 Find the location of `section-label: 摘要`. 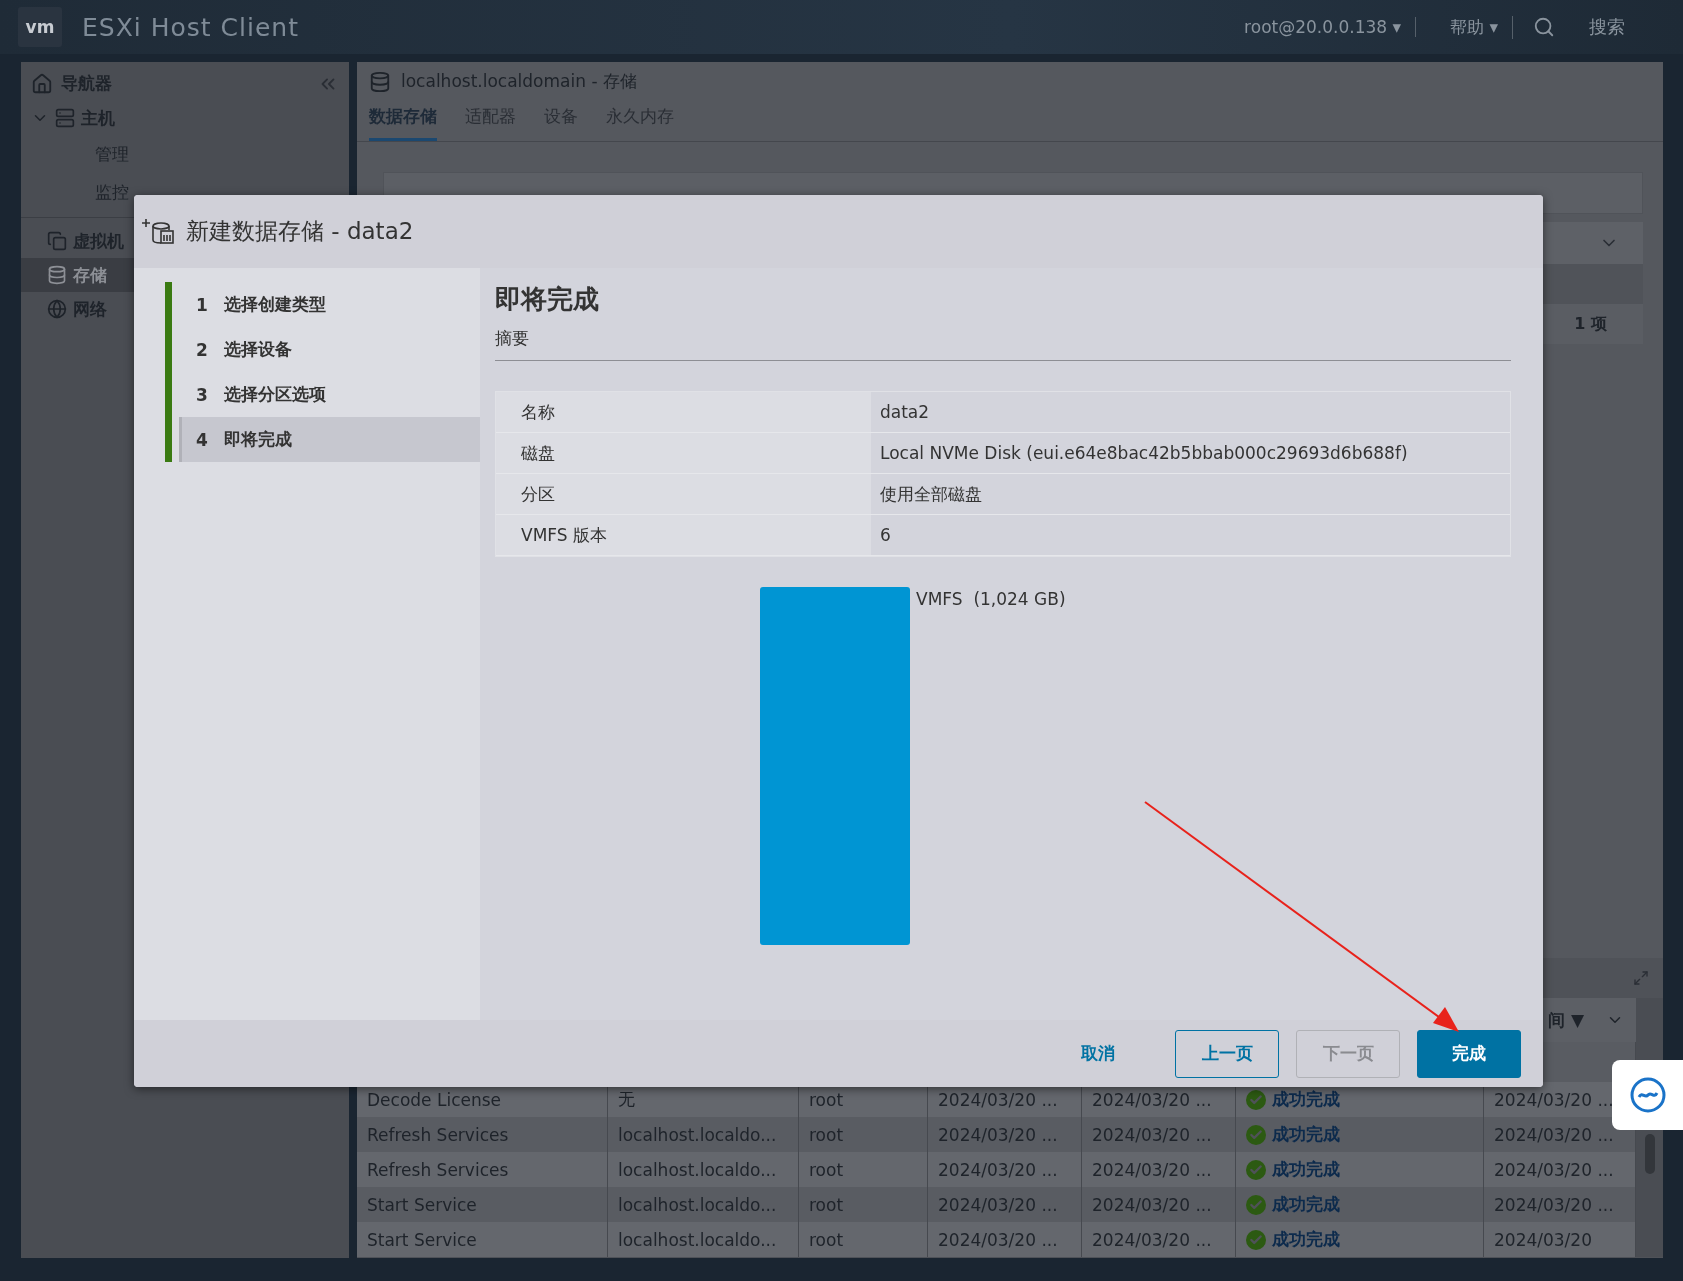

section-label: 摘要 is located at coordinates (1003, 339).